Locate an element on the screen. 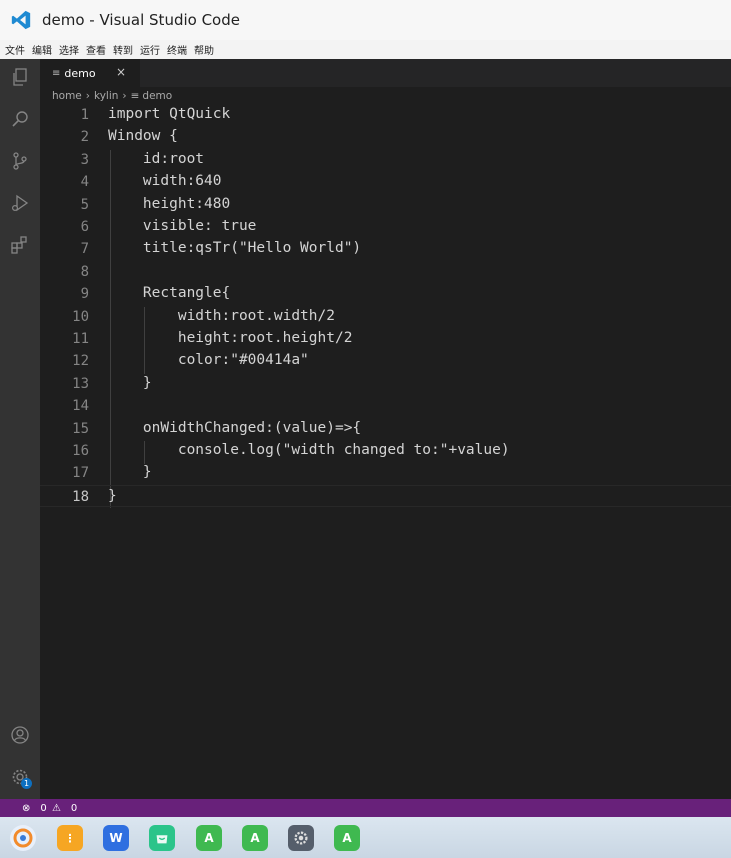 The width and height of the screenshot is (731, 858). line-number: 1 is located at coordinates (84, 115).